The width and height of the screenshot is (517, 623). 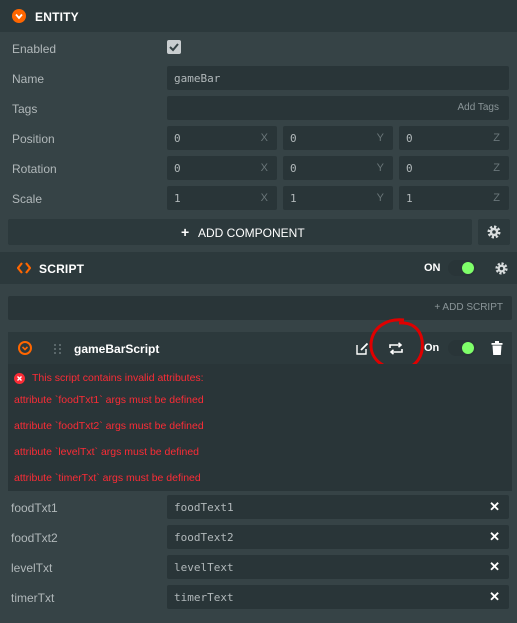 What do you see at coordinates (454, 168) in the screenshot?
I see `rotation-z-field: 0 Z` at bounding box center [454, 168].